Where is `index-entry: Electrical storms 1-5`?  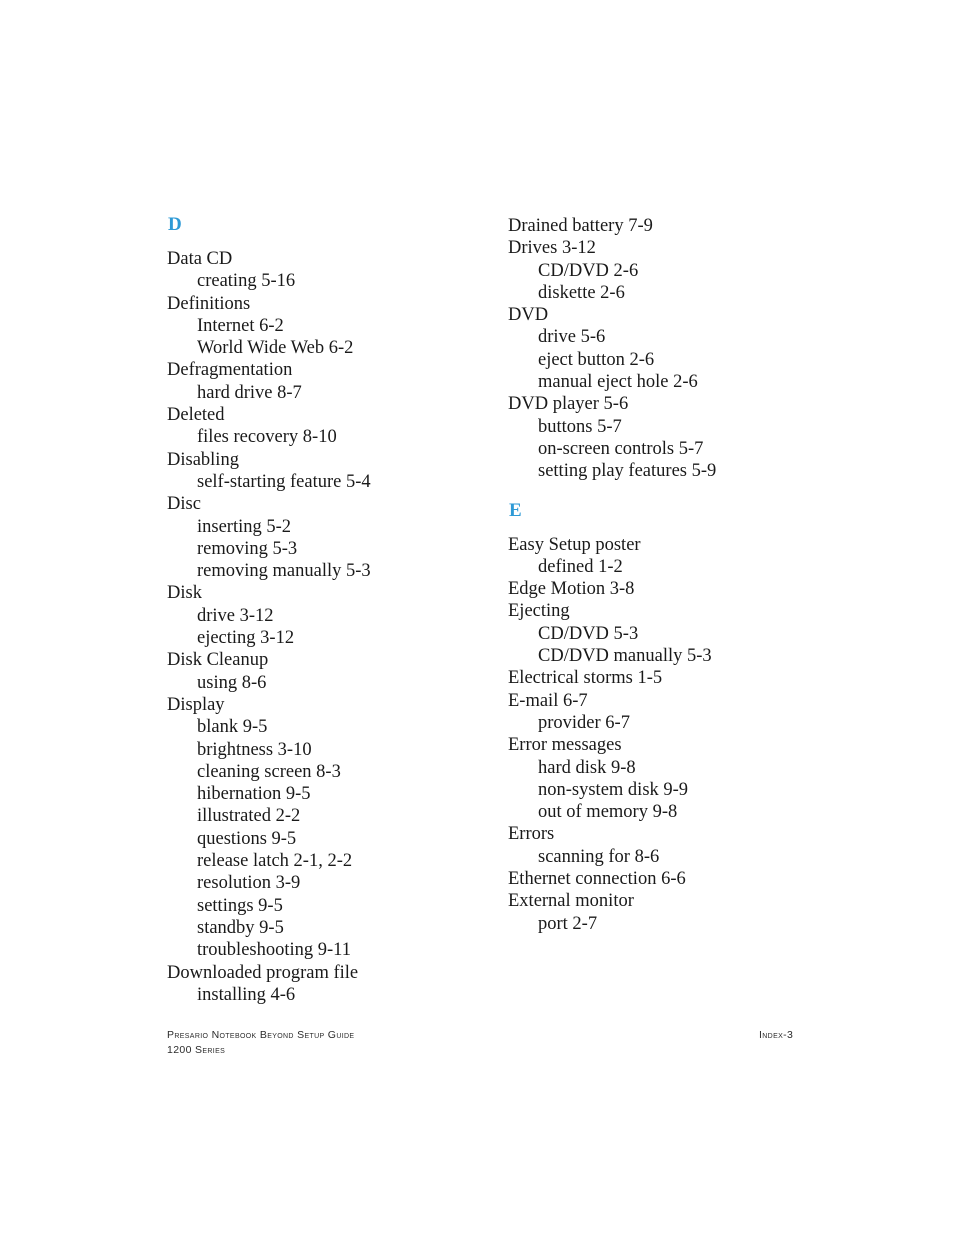 index-entry: Electrical storms 1-5 is located at coordinates (585, 678).